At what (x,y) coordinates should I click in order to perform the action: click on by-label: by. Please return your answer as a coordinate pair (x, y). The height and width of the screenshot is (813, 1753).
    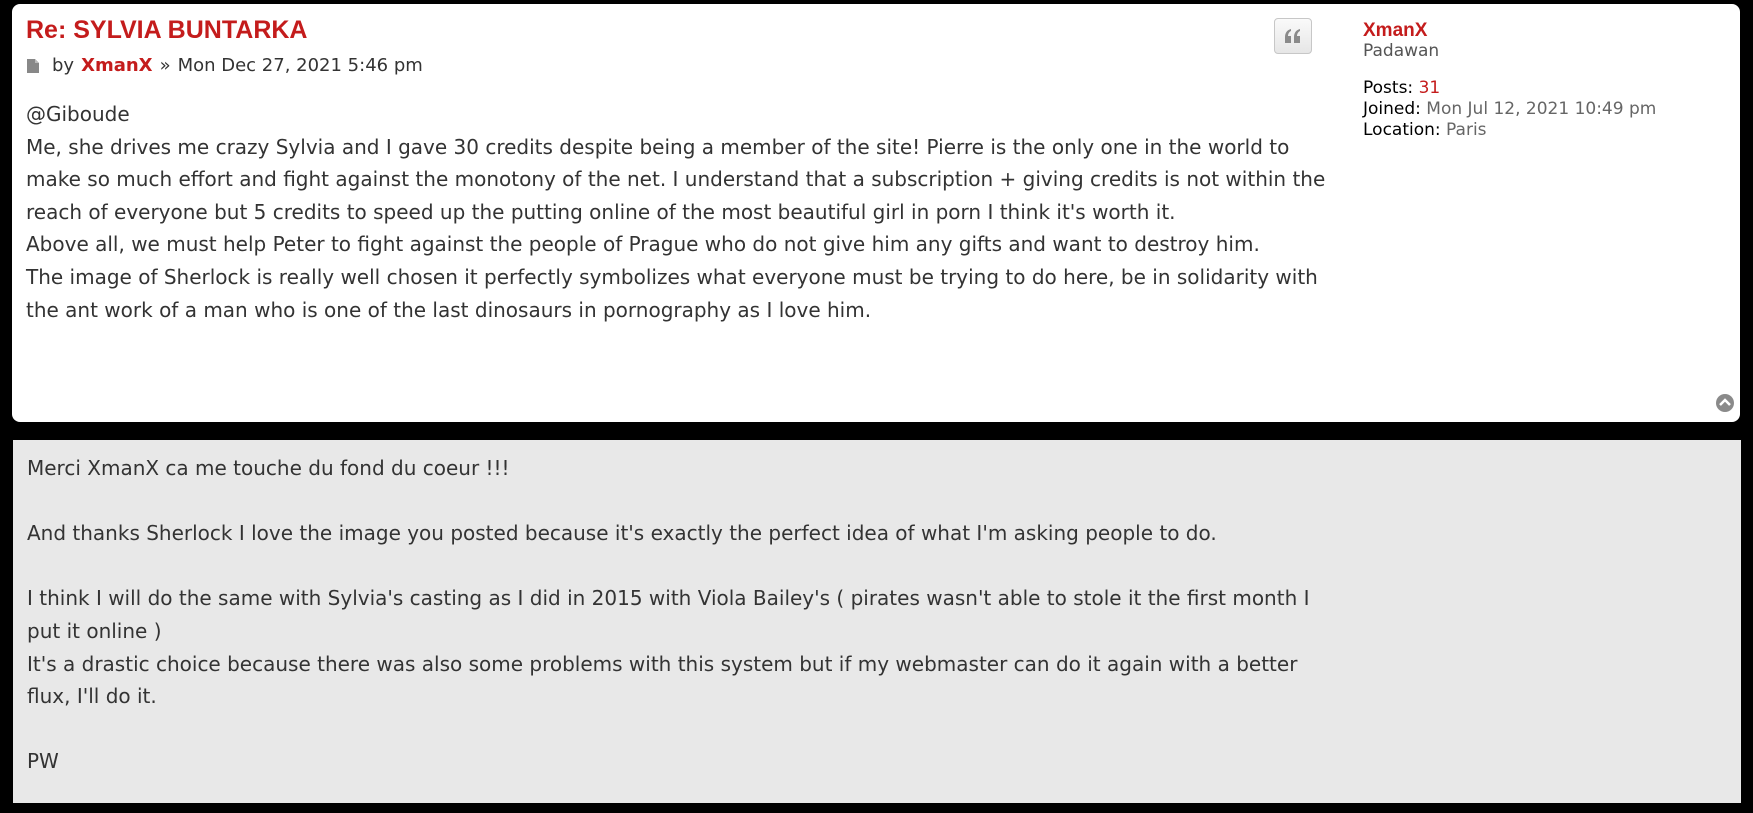
    Looking at the image, I should click on (63, 65).